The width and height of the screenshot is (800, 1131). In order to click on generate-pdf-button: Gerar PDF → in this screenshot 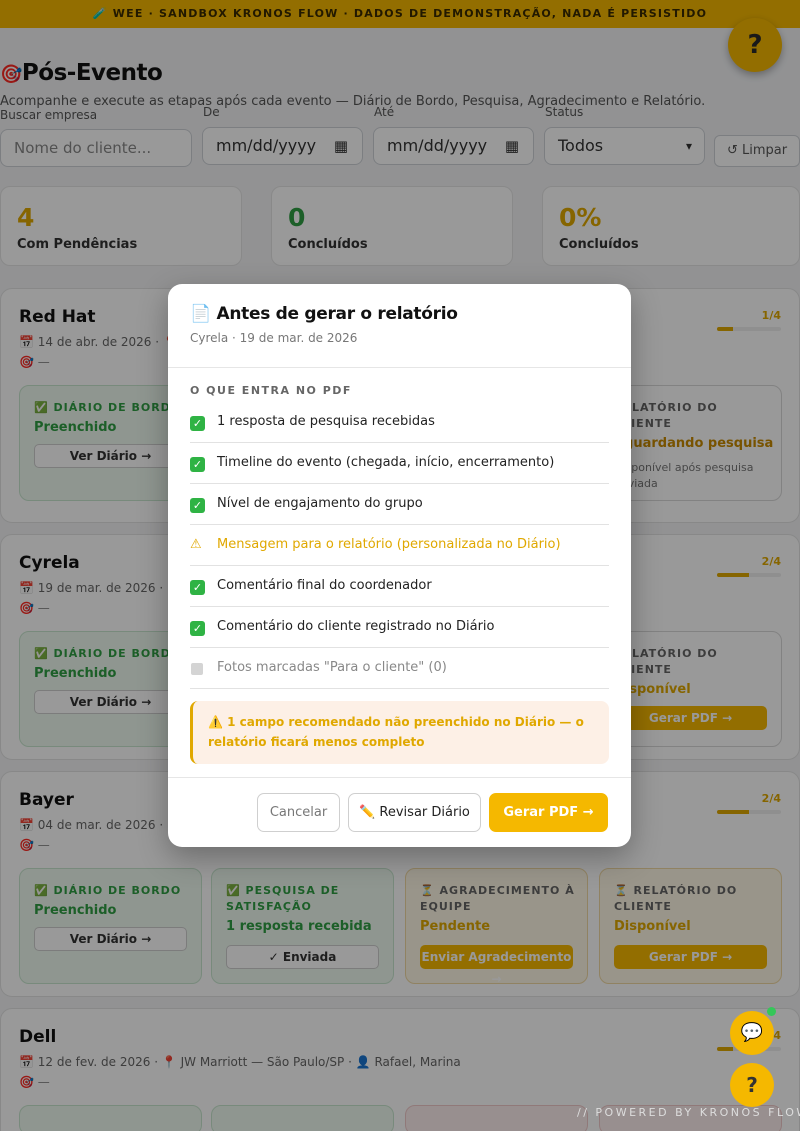, I will do `click(548, 812)`.